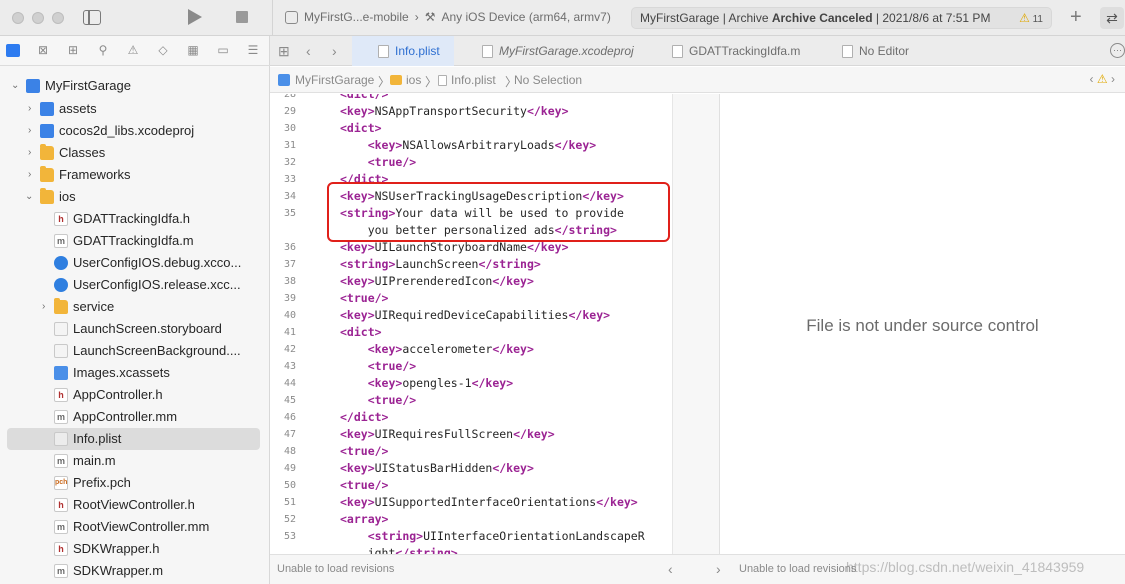  I want to click on minimap, so click(696, 324).